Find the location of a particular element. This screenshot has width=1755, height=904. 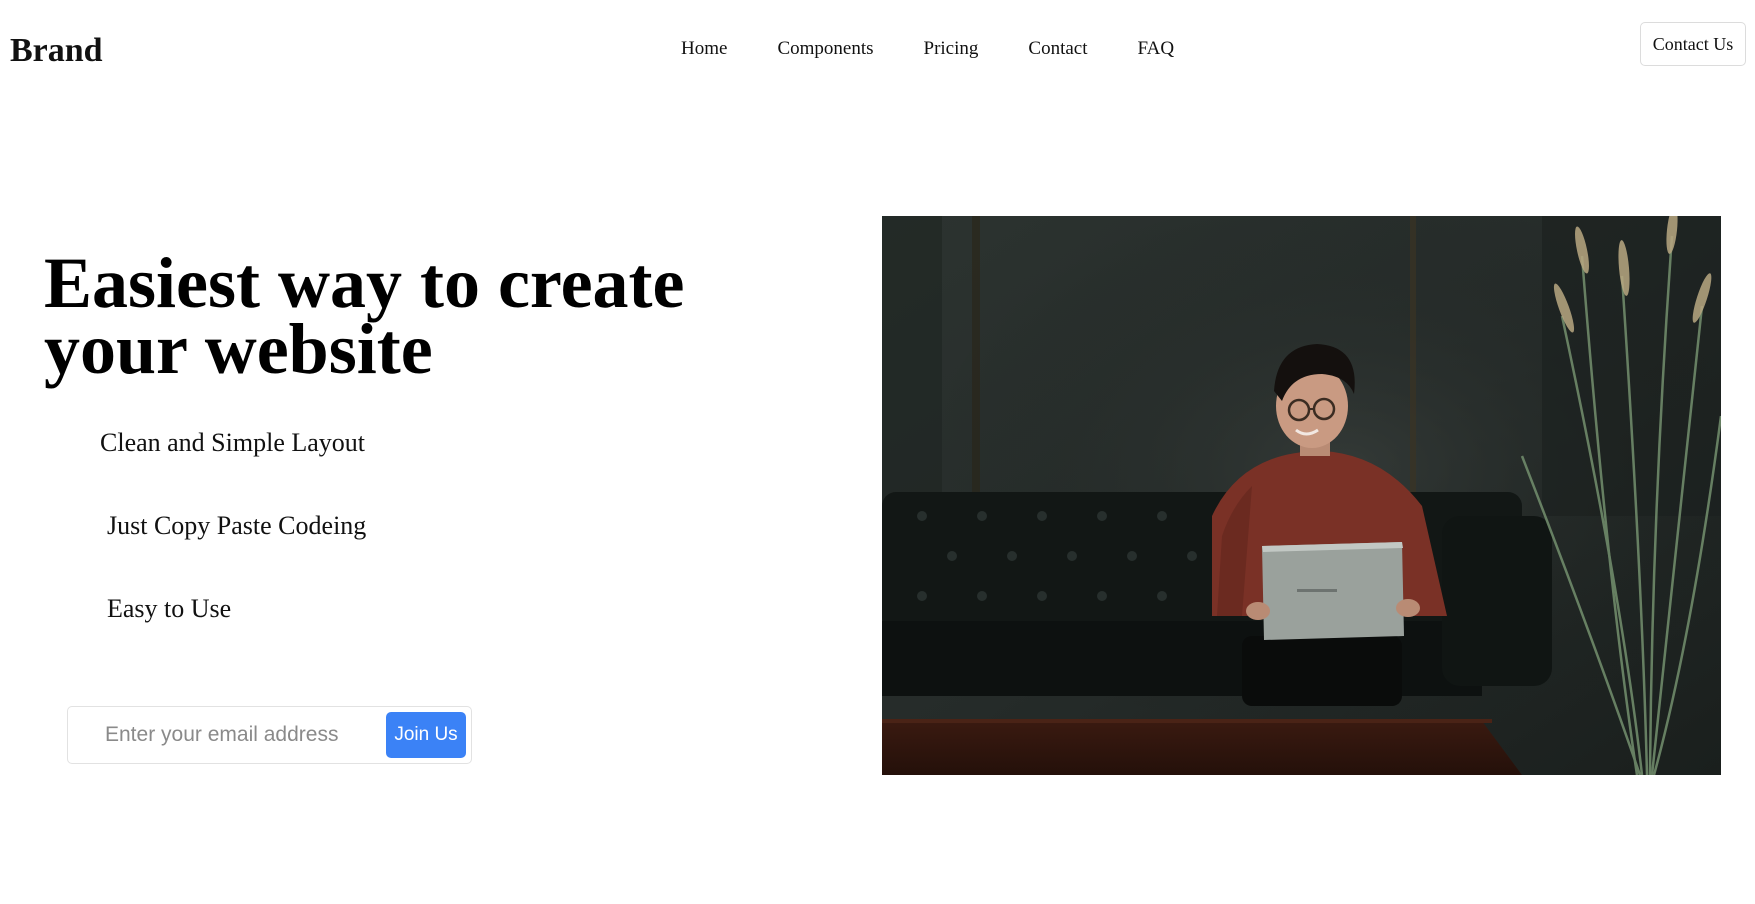

hero-title-line2: your website is located at coordinates (238, 349).